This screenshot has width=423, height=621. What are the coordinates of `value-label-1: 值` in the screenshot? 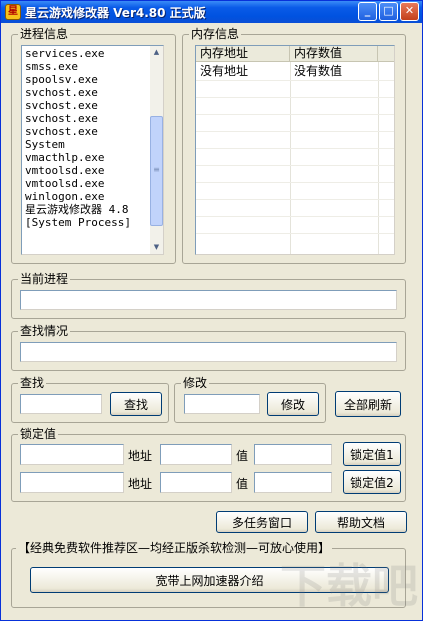 It's located at (242, 456).